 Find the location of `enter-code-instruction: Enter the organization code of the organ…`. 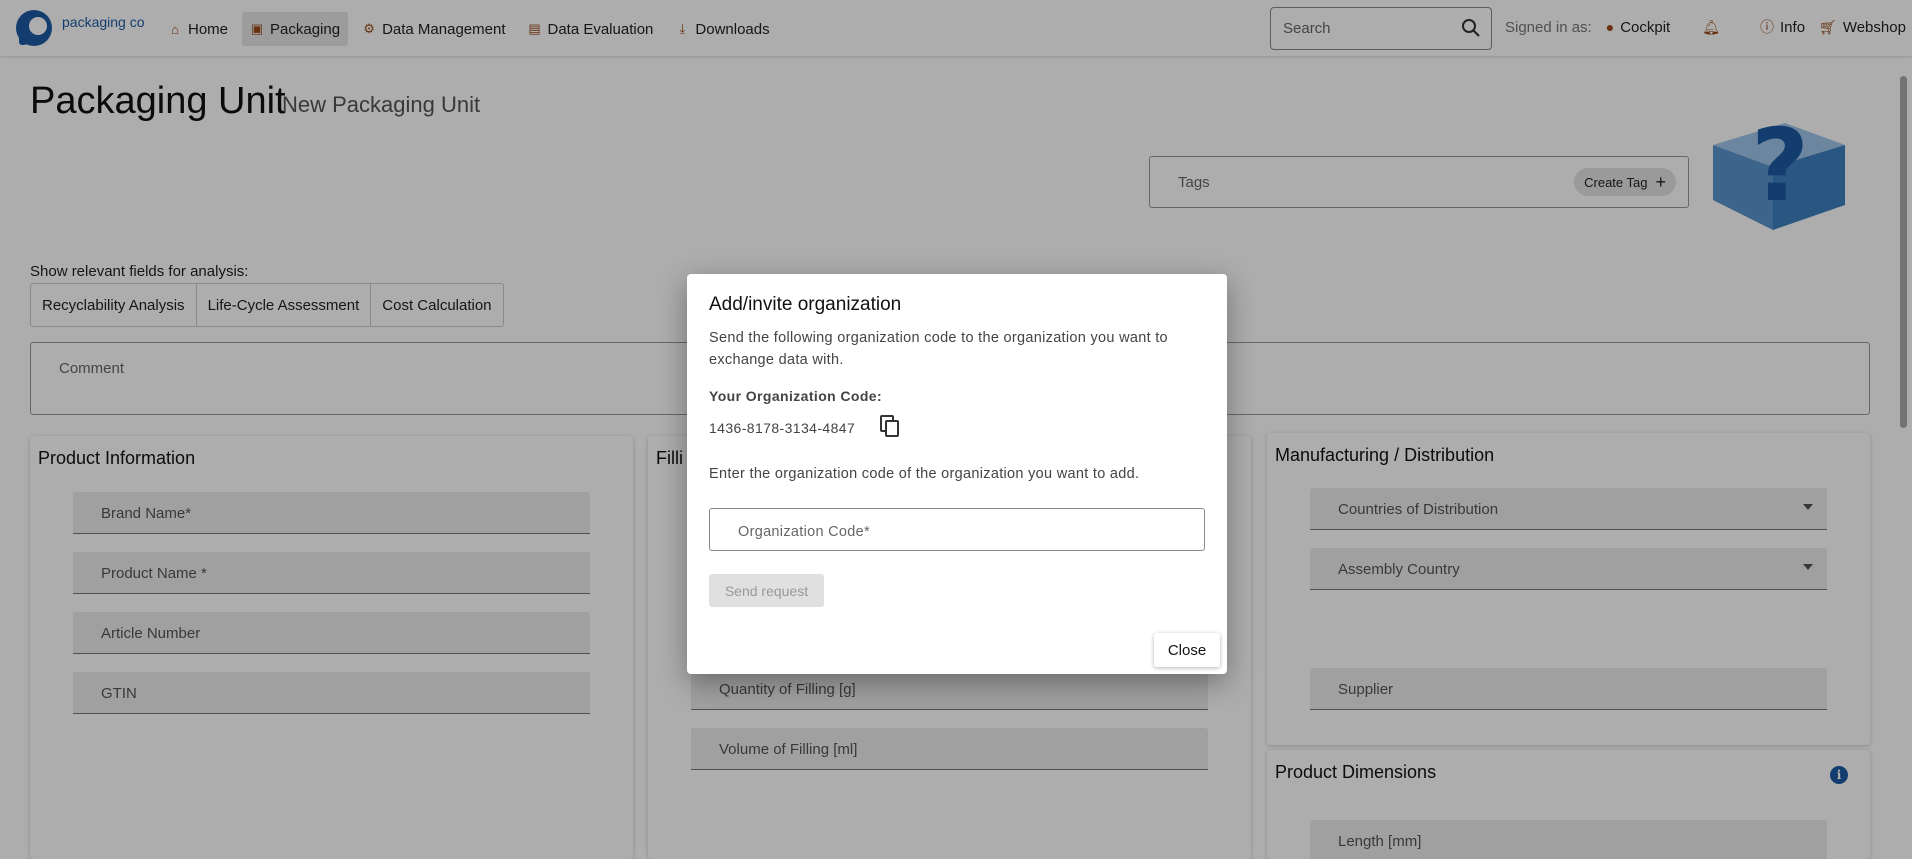

enter-code-instruction: Enter the organization code of the organ… is located at coordinates (924, 474).